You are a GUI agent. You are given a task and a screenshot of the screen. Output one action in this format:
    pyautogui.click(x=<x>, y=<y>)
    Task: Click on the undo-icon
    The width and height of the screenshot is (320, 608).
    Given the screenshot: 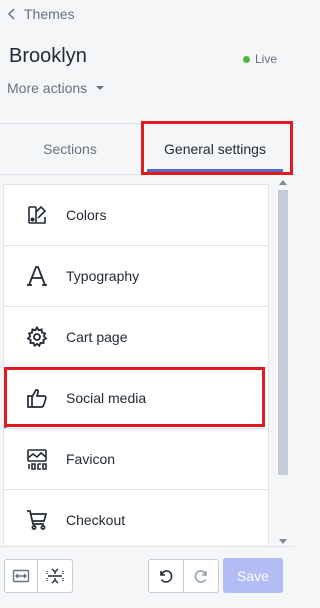 What is the action you would take?
    pyautogui.click(x=166, y=576)
    